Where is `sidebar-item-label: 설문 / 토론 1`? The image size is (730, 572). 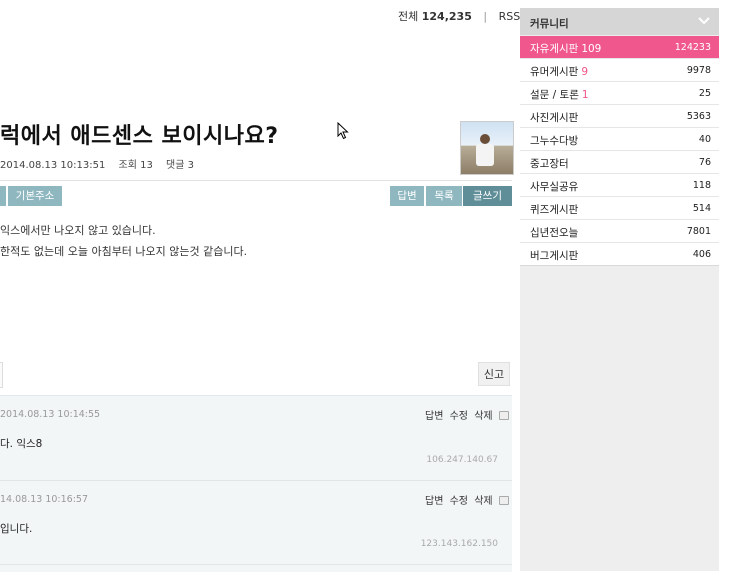 sidebar-item-label: 설문 / 토론 1 is located at coordinates (559, 94).